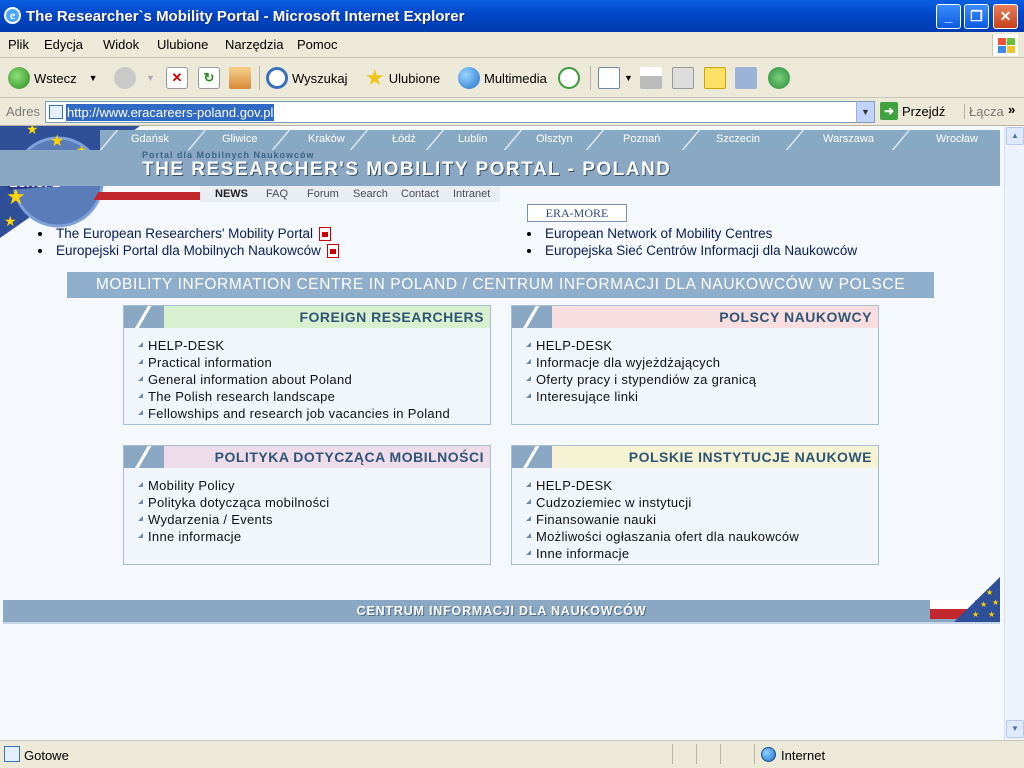 The image size is (1024, 768). What do you see at coordinates (569, 78) in the screenshot?
I see `history-button` at bounding box center [569, 78].